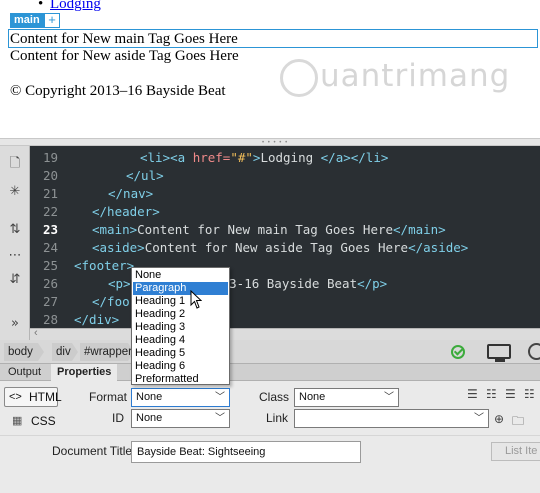  What do you see at coordinates (180, 379) in the screenshot?
I see `format-option-preformatted: Preformatted` at bounding box center [180, 379].